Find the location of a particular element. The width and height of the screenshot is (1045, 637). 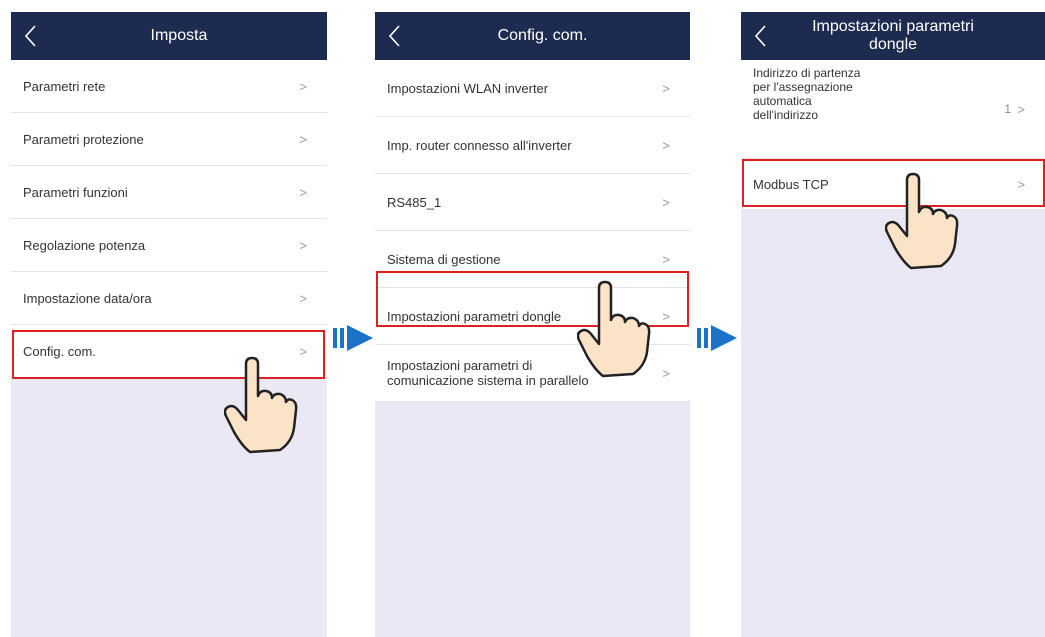

list-item-router: Imp. router connesso all'inverter > is located at coordinates (532, 145).